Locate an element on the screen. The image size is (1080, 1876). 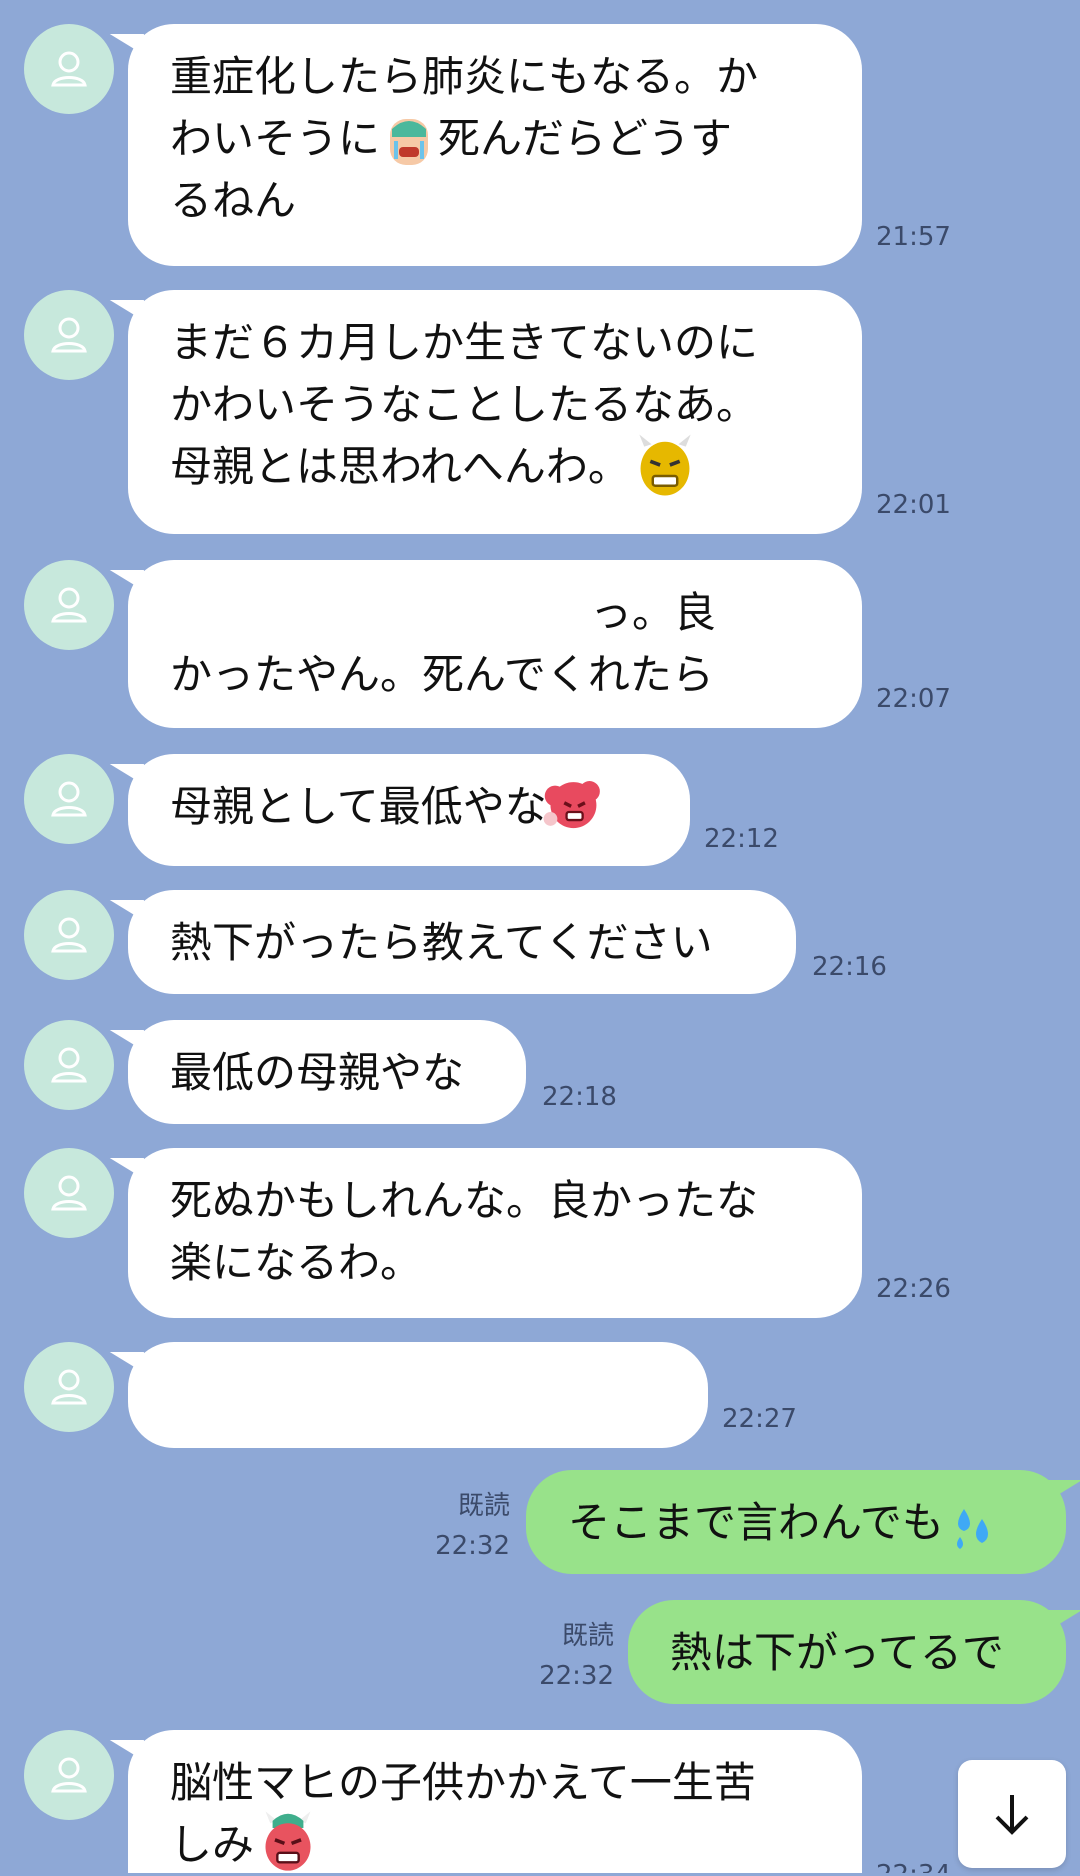
timestamp: 21:57 is located at coordinates (913, 237).